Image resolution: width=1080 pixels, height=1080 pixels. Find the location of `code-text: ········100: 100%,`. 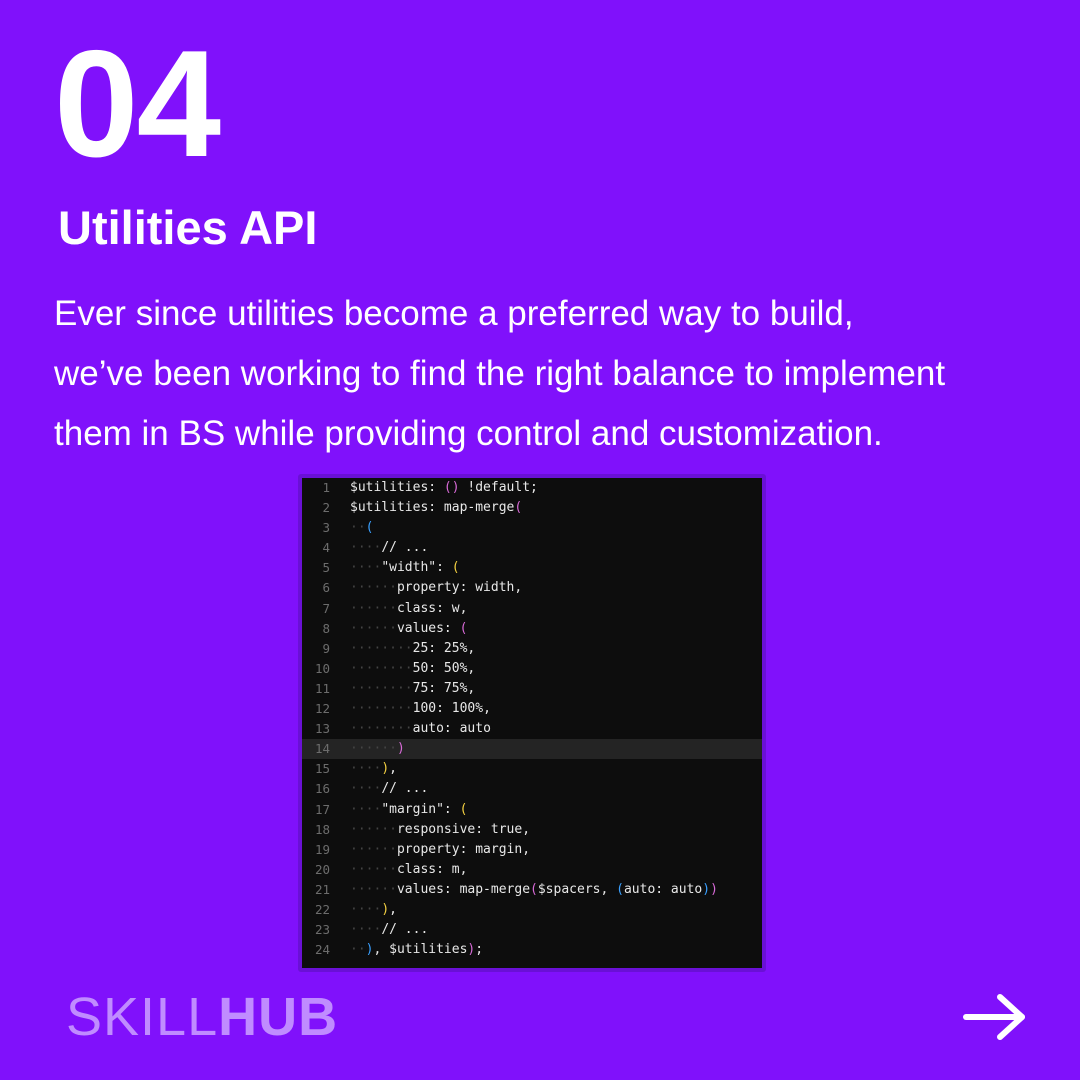

code-text: ········100: 100%, is located at coordinates (420, 709).